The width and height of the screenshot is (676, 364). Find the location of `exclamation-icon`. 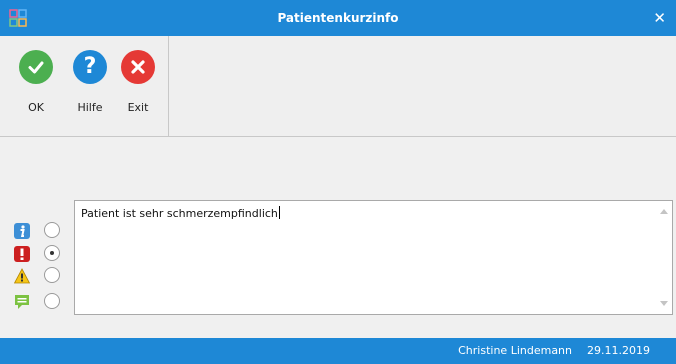

exclamation-icon is located at coordinates (22, 254).